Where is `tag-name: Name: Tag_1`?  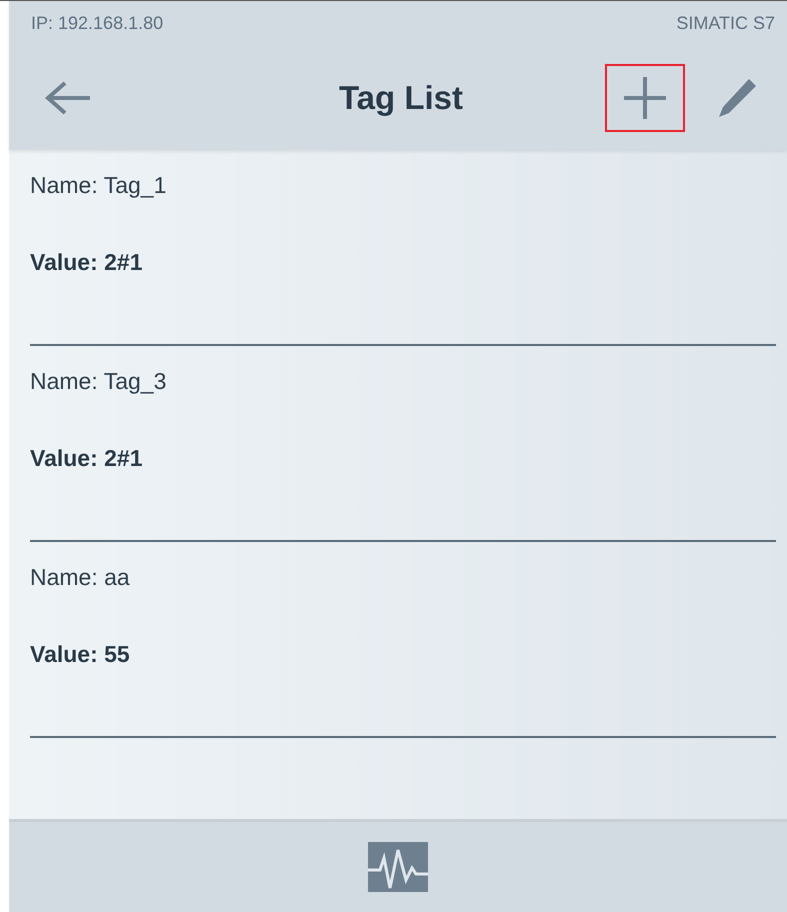
tag-name: Name: Tag_1 is located at coordinates (99, 185).